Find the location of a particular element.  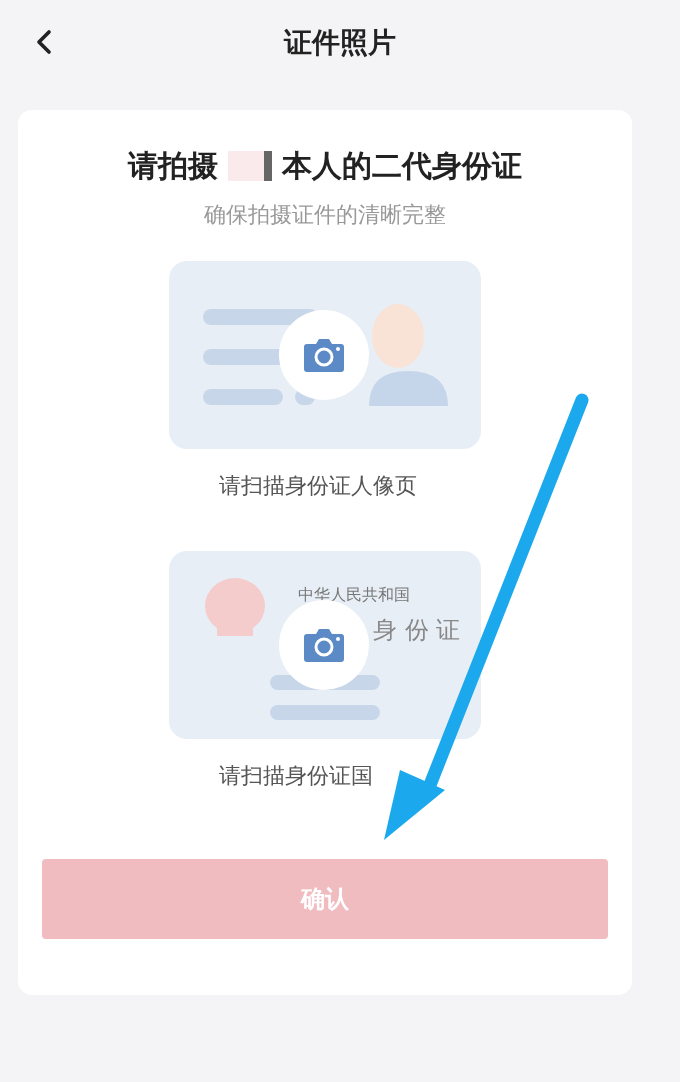

card-title-text: 身 份 证 is located at coordinates (417, 630).